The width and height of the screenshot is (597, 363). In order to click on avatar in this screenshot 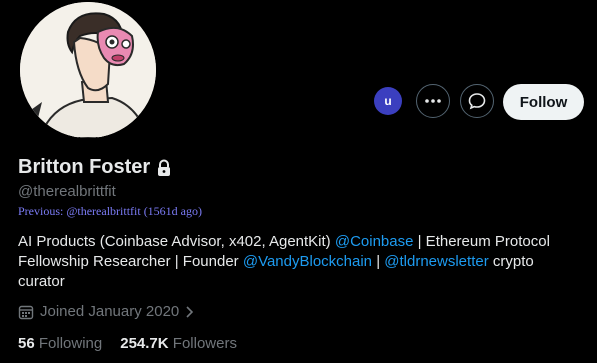, I will do `click(88, 71)`.